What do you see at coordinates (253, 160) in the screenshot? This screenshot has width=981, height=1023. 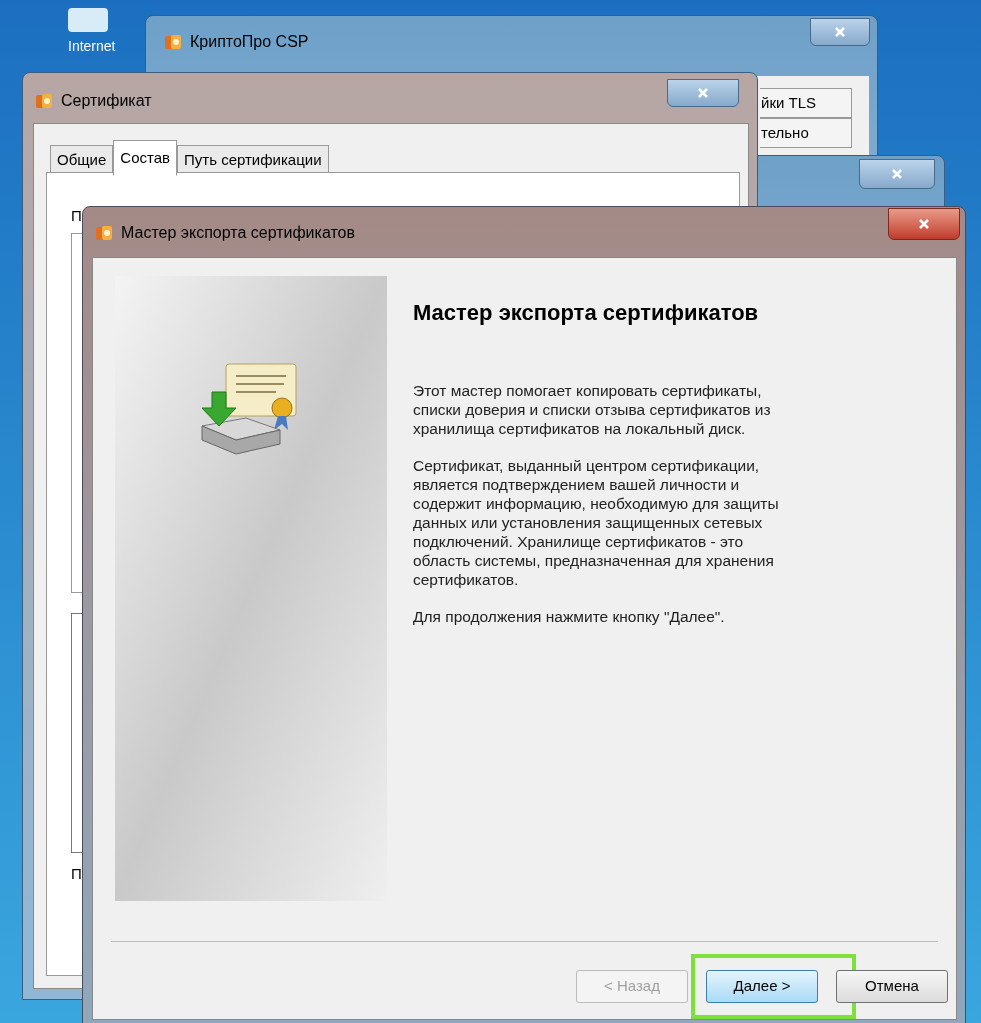 I see `tab: Путь сертификации` at bounding box center [253, 160].